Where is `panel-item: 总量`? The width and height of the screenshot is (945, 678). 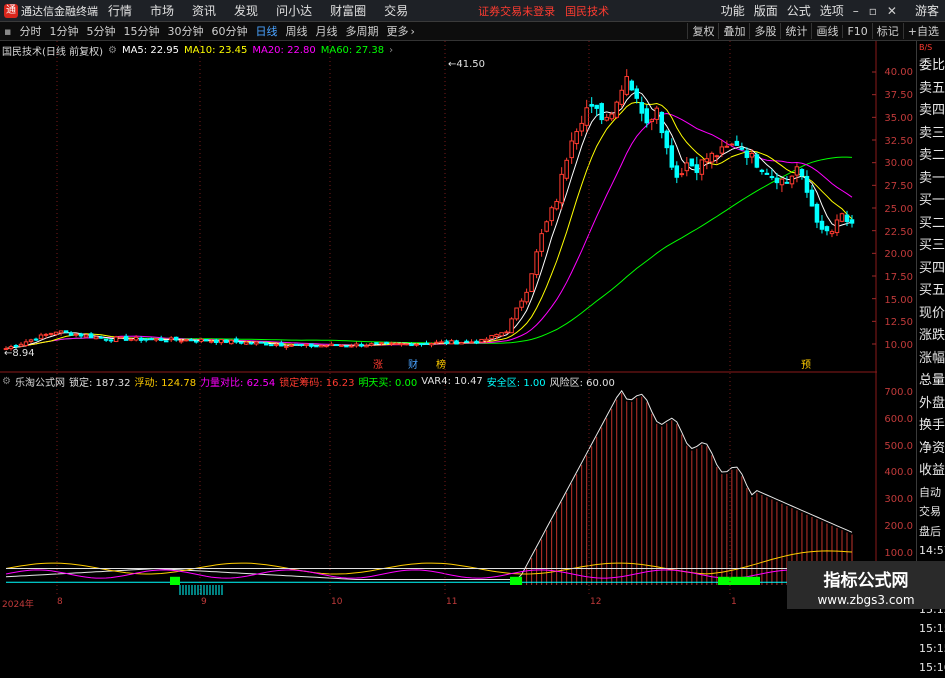 panel-item: 总量 is located at coordinates (931, 381).